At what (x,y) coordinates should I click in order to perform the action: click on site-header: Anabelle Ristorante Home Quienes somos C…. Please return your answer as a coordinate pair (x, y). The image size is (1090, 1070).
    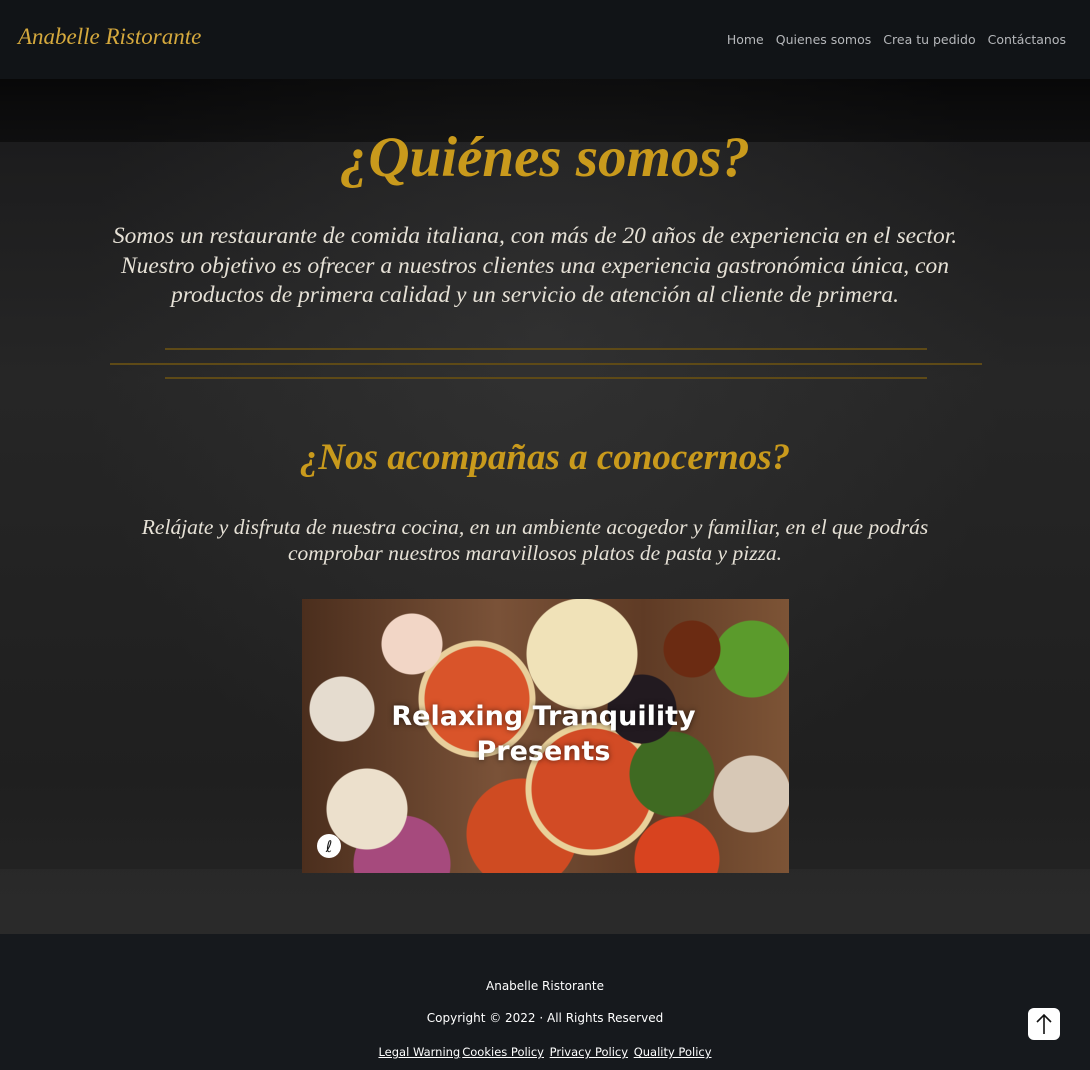
    Looking at the image, I should click on (545, 39).